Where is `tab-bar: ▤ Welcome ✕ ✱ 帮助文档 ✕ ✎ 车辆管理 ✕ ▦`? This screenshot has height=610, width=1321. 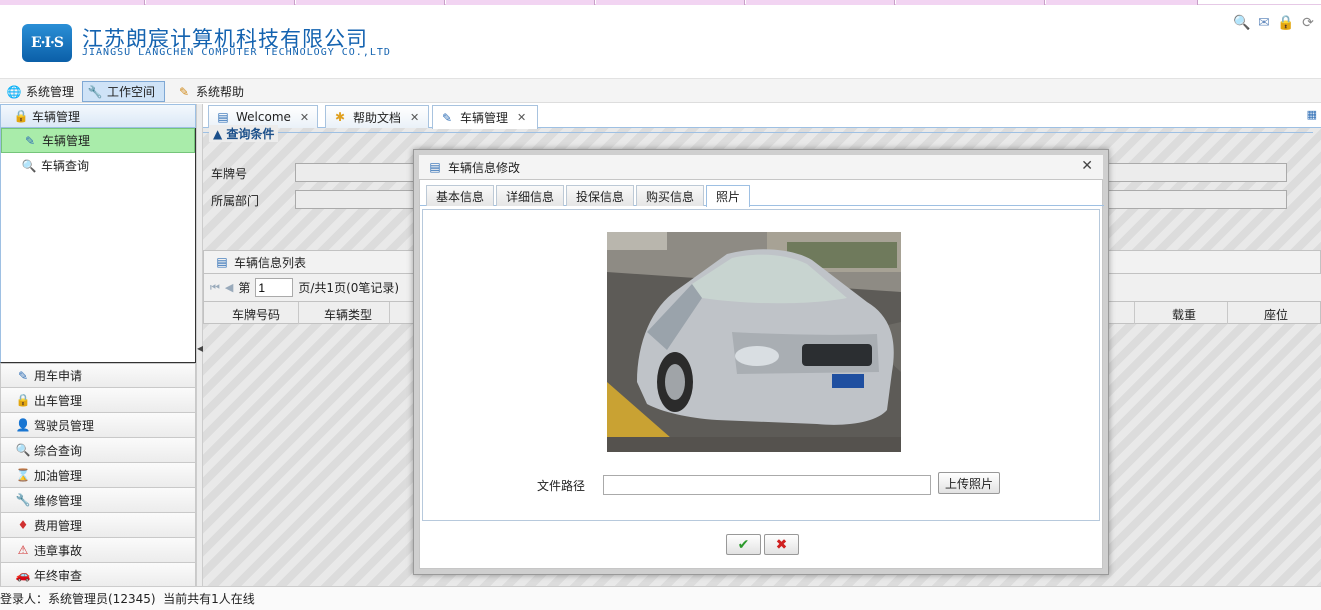
tab-bar: ▤ Welcome ✕ ✱ 帮助文档 ✕ ✎ 车辆管理 ✕ ▦ is located at coordinates (762, 116).